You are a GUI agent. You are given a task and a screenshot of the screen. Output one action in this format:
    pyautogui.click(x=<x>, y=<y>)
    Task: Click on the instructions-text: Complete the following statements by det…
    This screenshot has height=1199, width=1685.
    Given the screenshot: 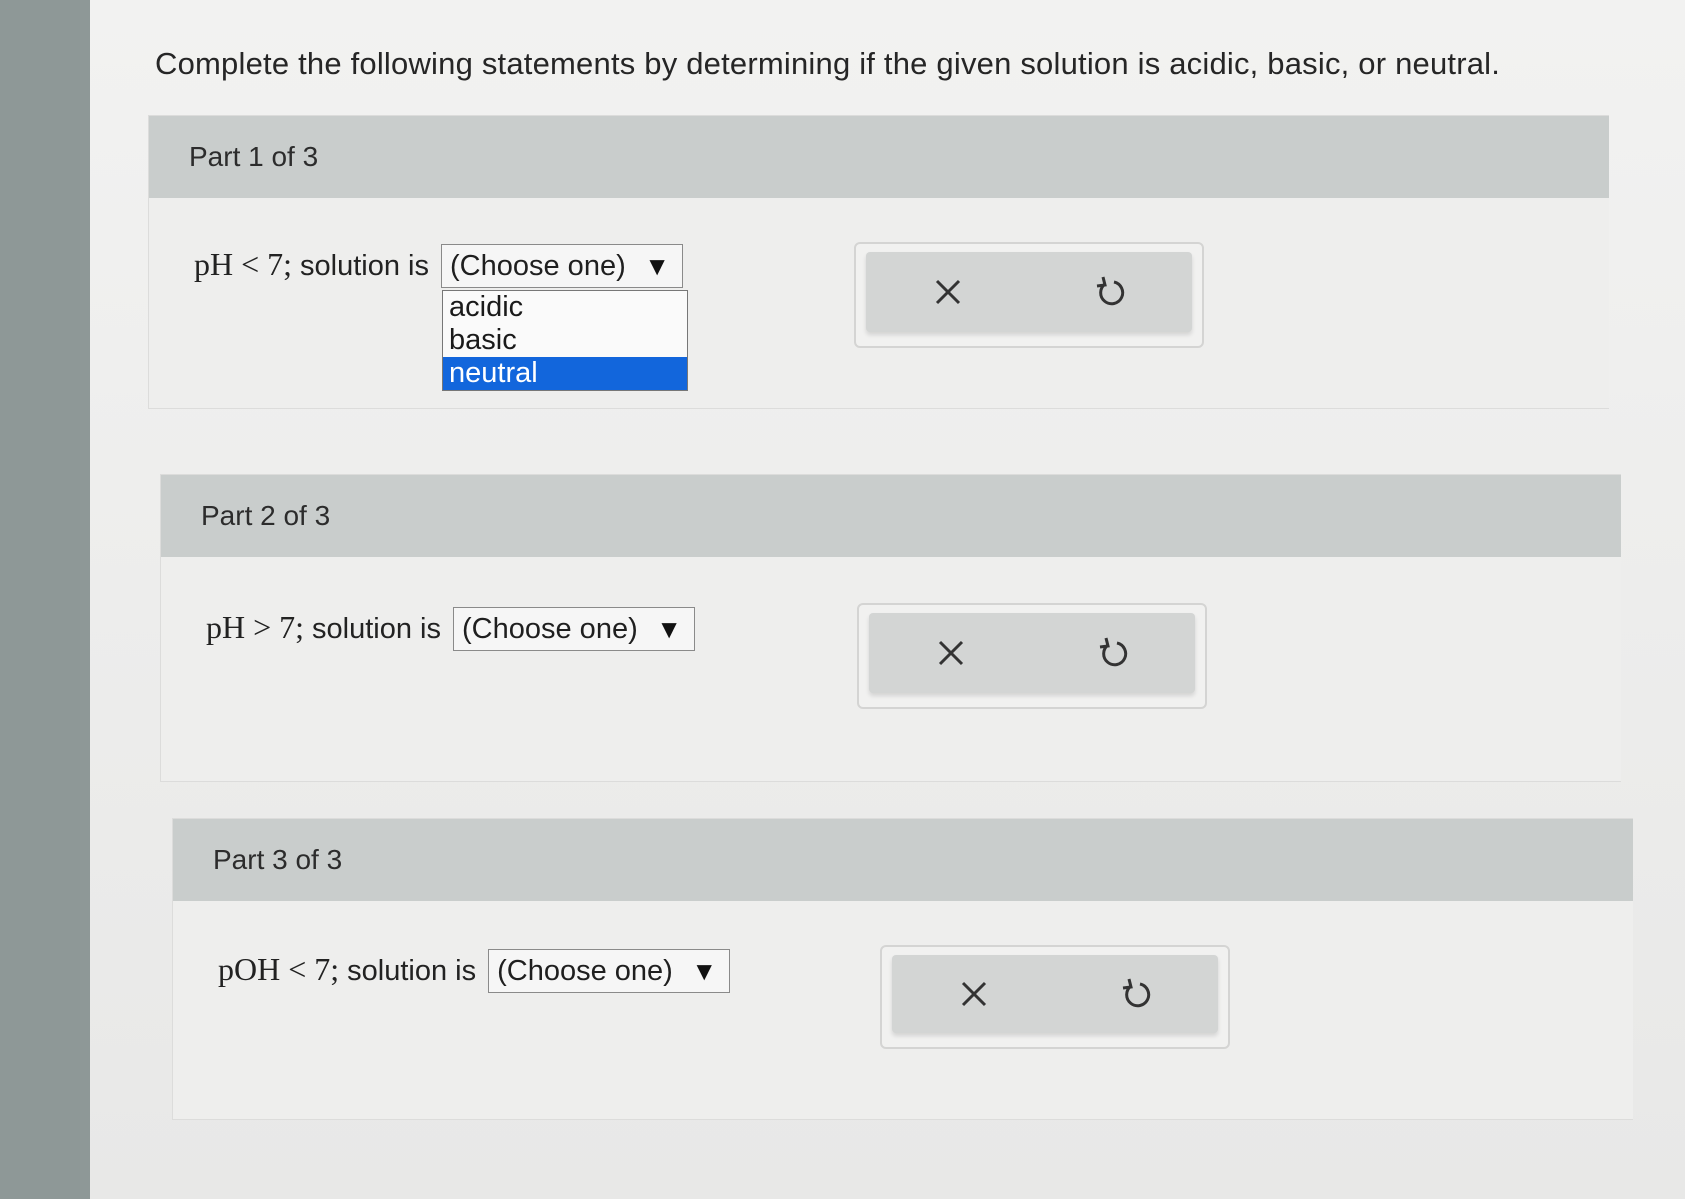 What is the action you would take?
    pyautogui.click(x=828, y=63)
    